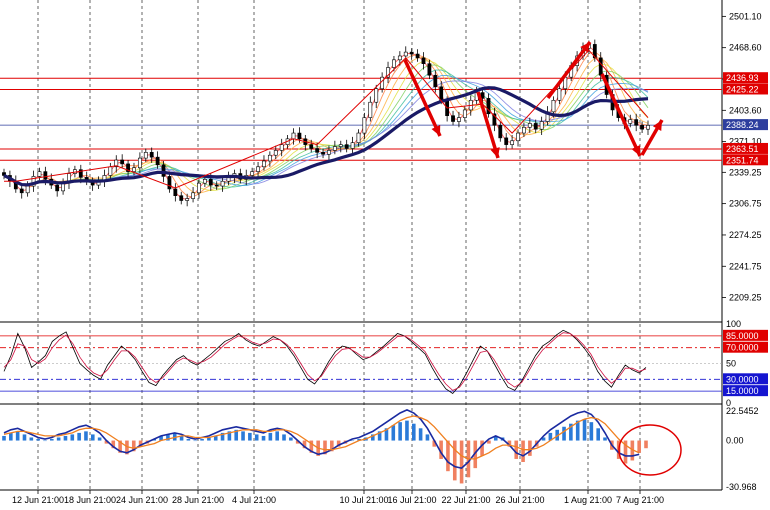 The width and height of the screenshot is (770, 510). What do you see at coordinates (465, 500) in the screenshot?
I see `time-tick-label: 22 Jul 21:00` at bounding box center [465, 500].